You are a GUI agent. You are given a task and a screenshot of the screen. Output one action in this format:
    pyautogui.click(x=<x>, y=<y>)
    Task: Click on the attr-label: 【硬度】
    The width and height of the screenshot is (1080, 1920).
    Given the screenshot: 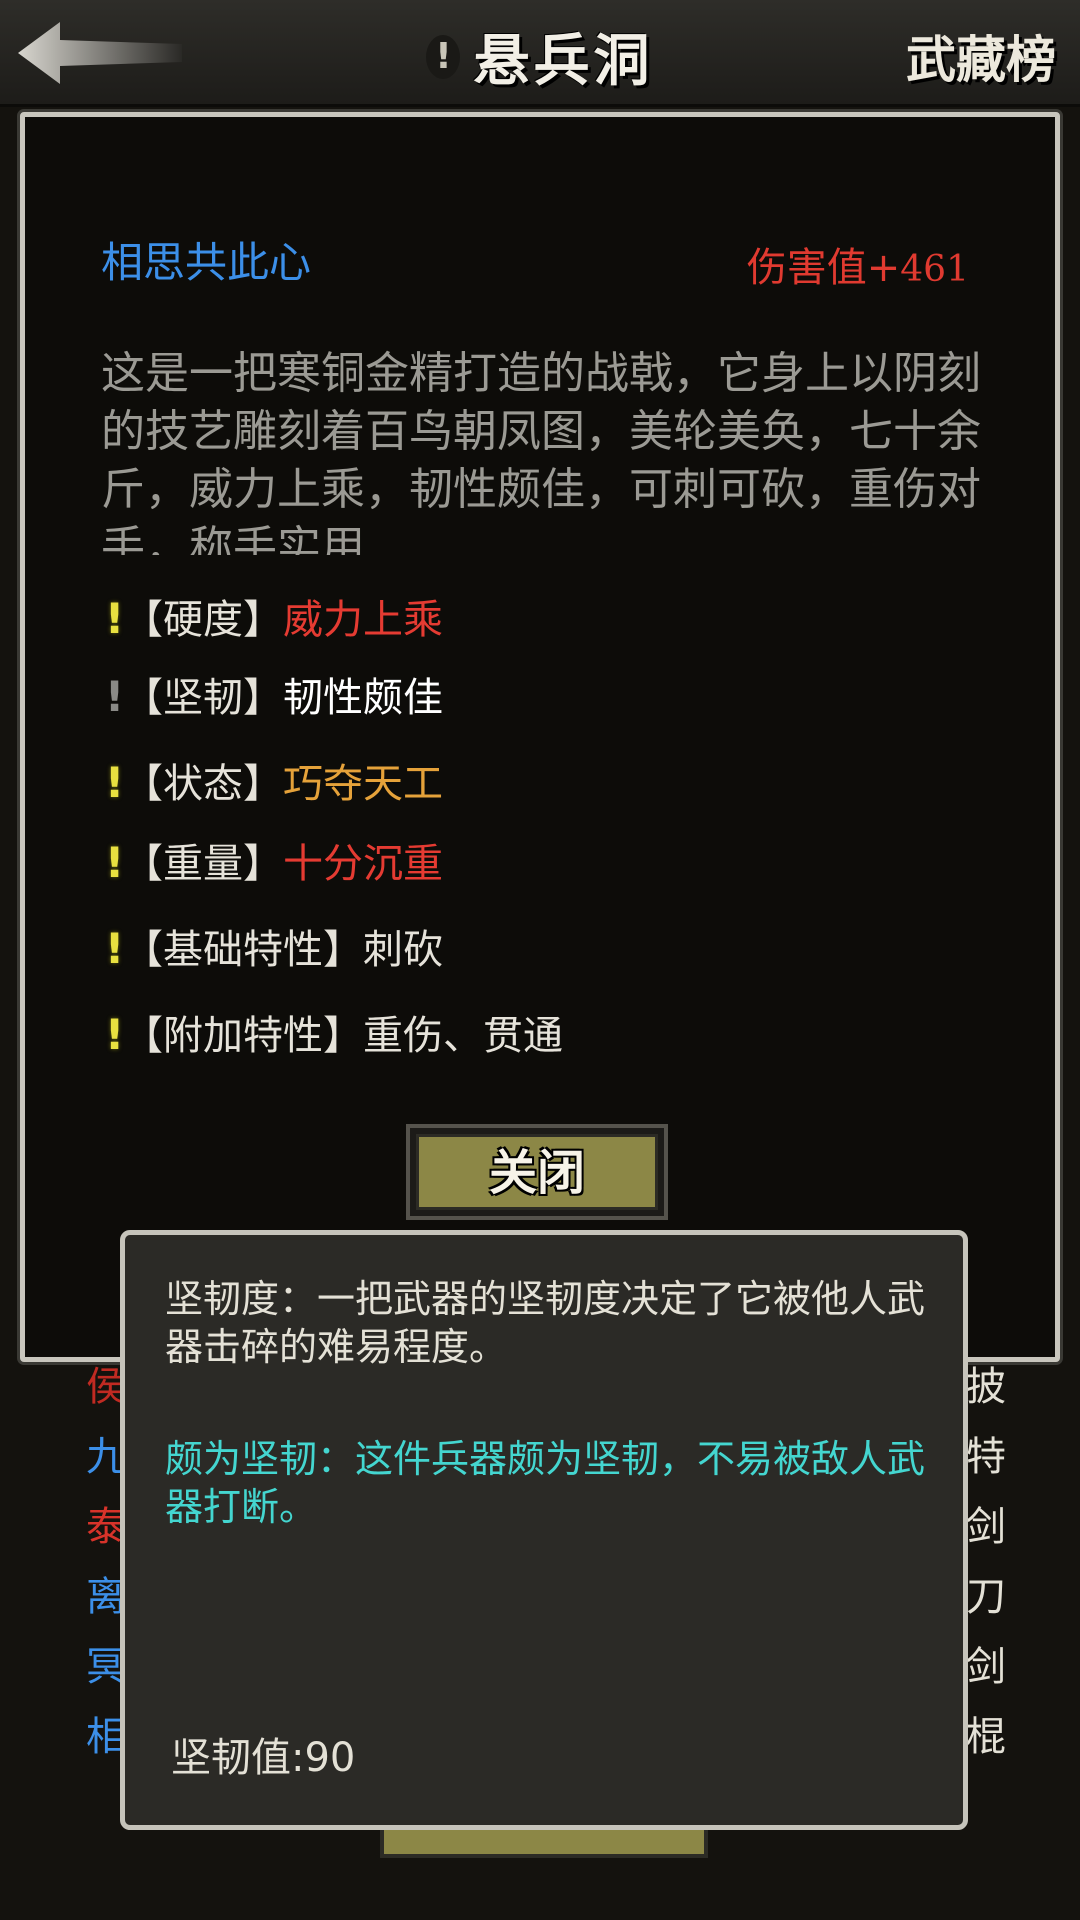 What is the action you would take?
    pyautogui.click(x=203, y=620)
    